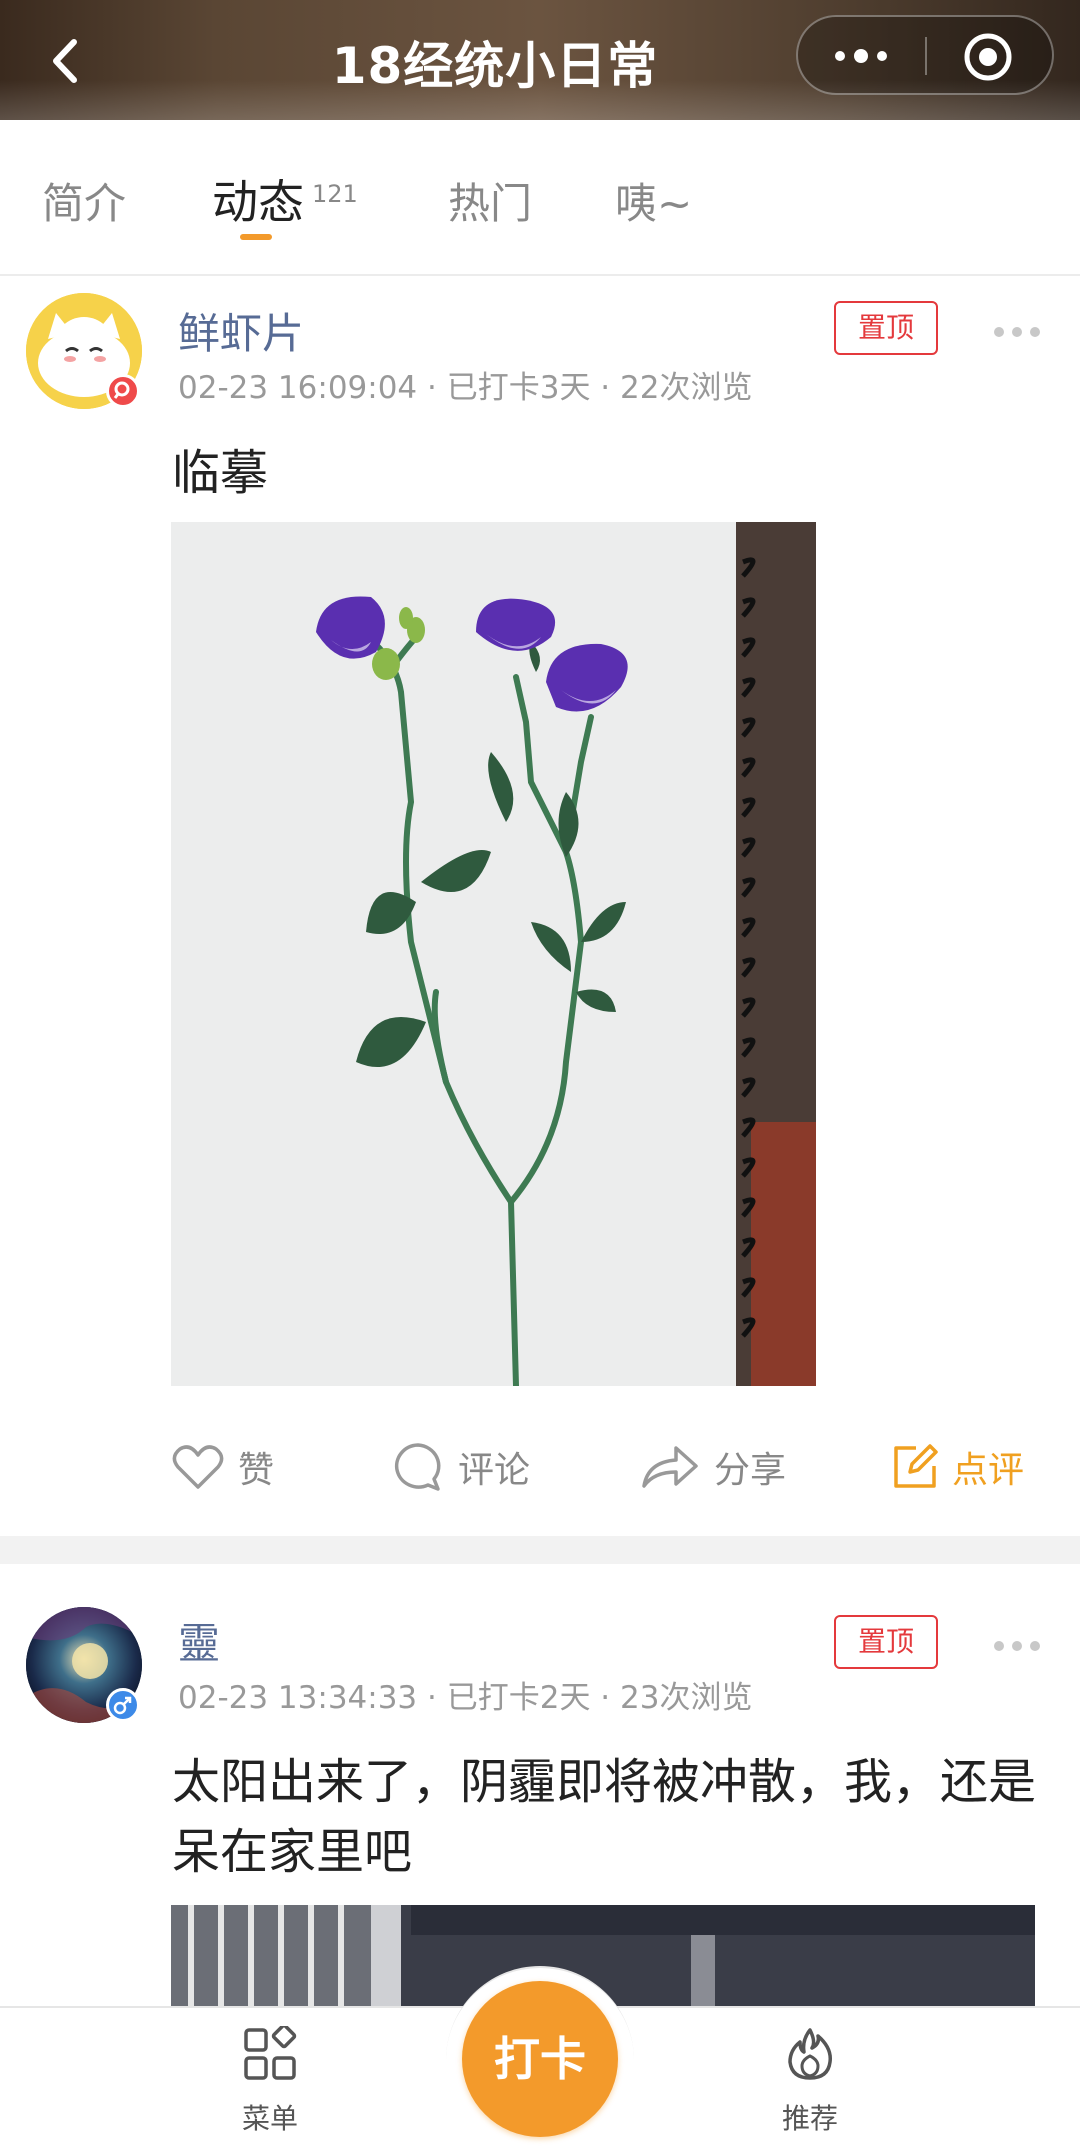 The width and height of the screenshot is (1080, 2153). I want to click on tab-label: 简介, so click(84, 203).